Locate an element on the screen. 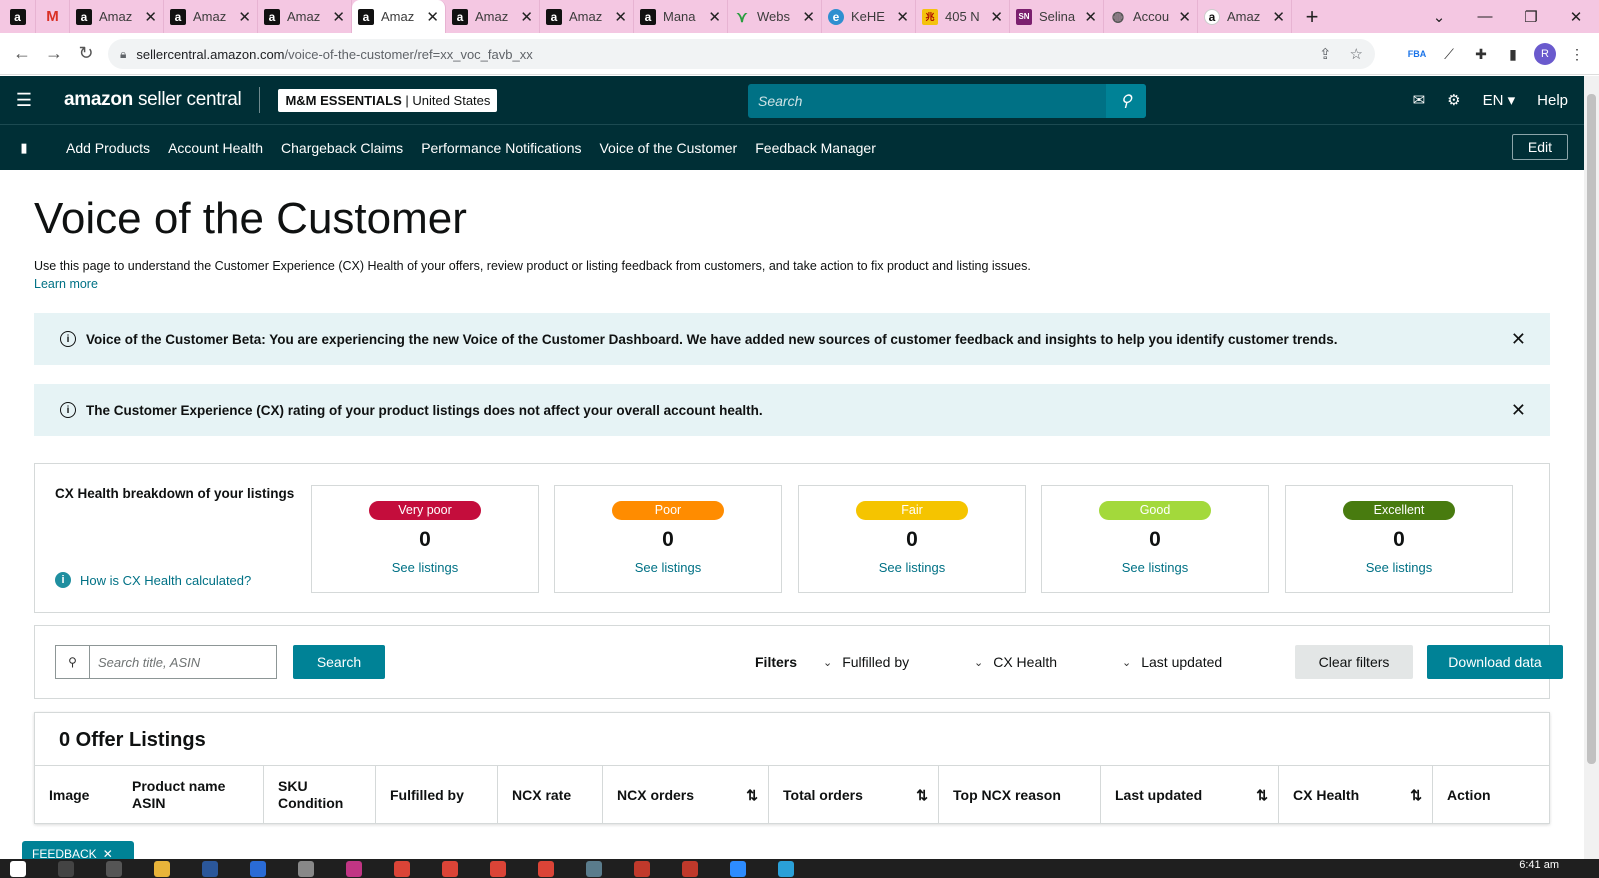  close-window-icon: ✕ is located at coordinates (1576, 16).